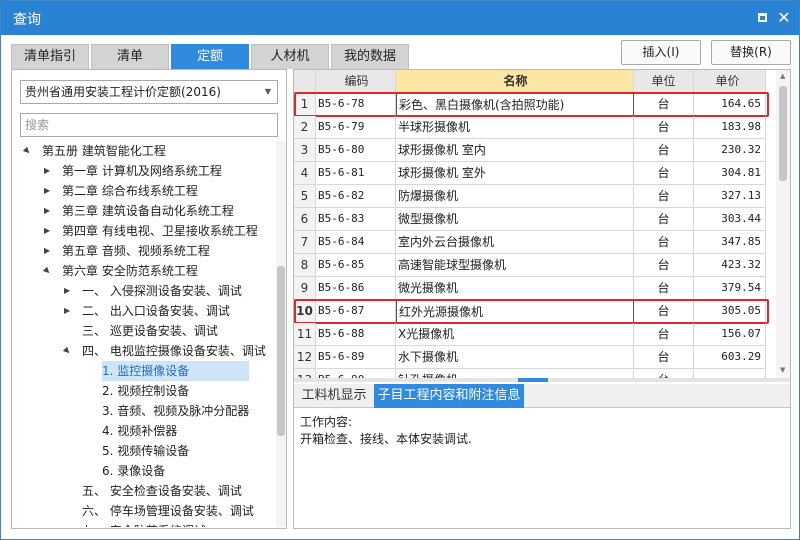 The width and height of the screenshot is (800, 540). I want to click on table-row: 9 B5-6-86 微光摄像机台 379.54, so click(530, 288).